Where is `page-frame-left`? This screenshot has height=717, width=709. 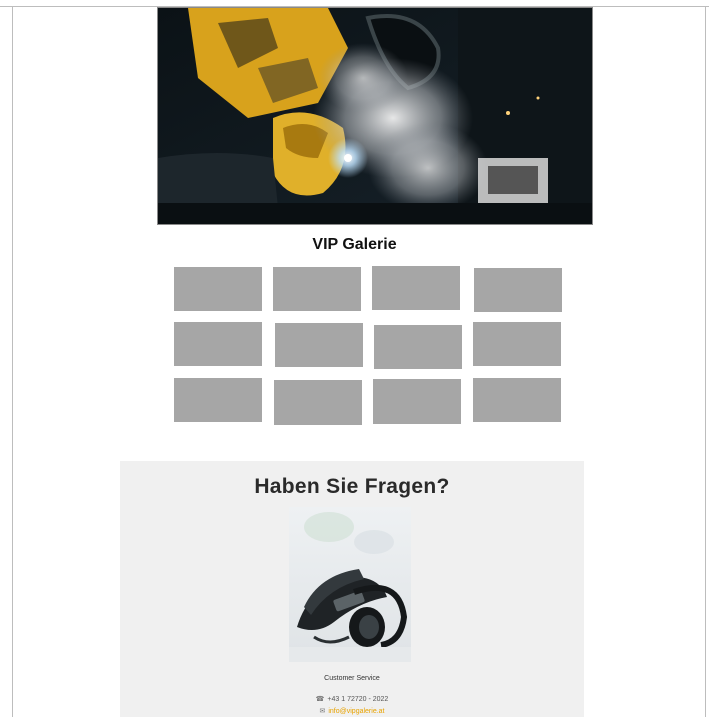 page-frame-left is located at coordinates (12, 361).